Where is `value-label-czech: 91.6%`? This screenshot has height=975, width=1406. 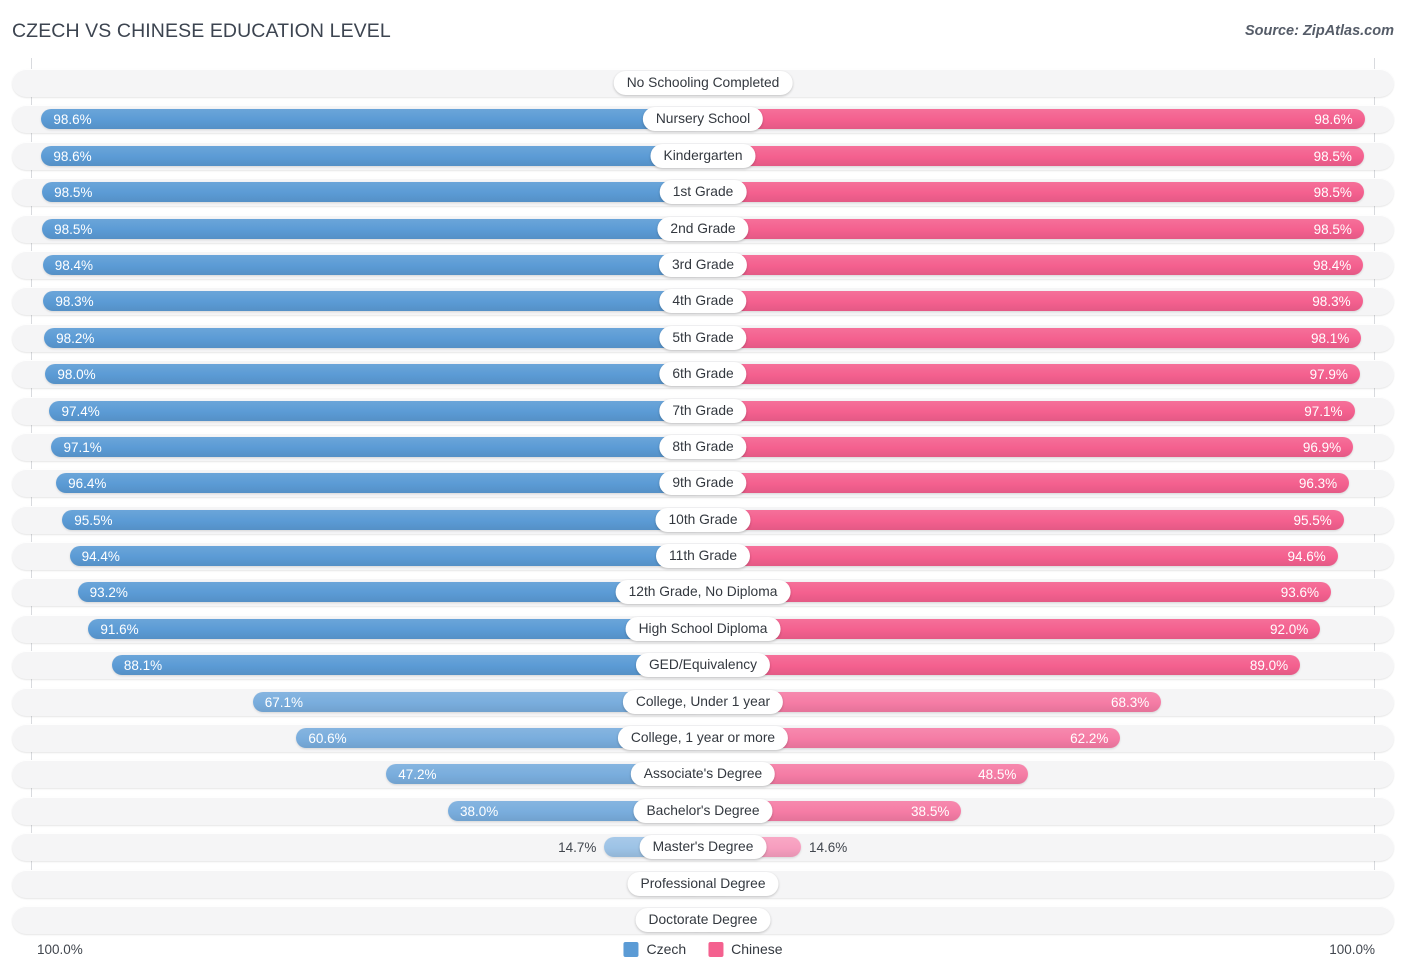
value-label-czech: 91.6% is located at coordinates (119, 629).